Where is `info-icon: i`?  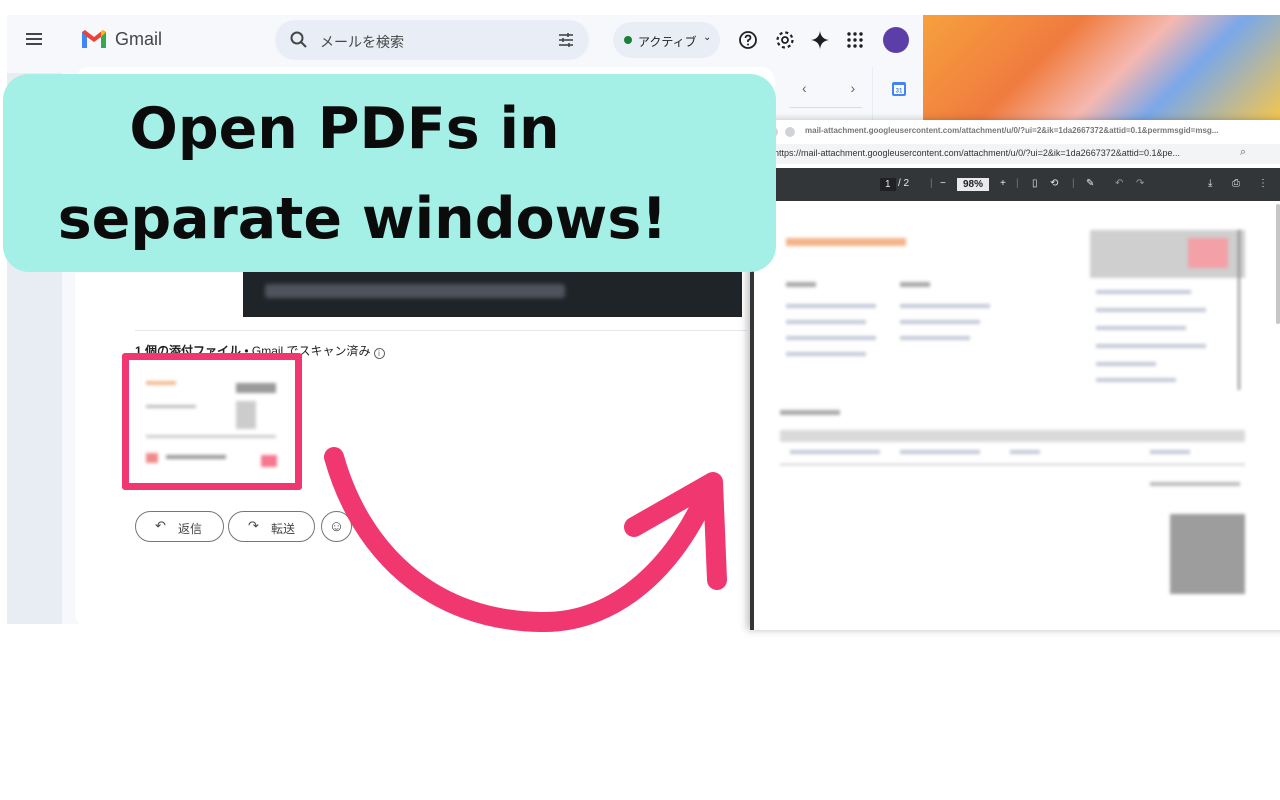 info-icon: i is located at coordinates (379, 353).